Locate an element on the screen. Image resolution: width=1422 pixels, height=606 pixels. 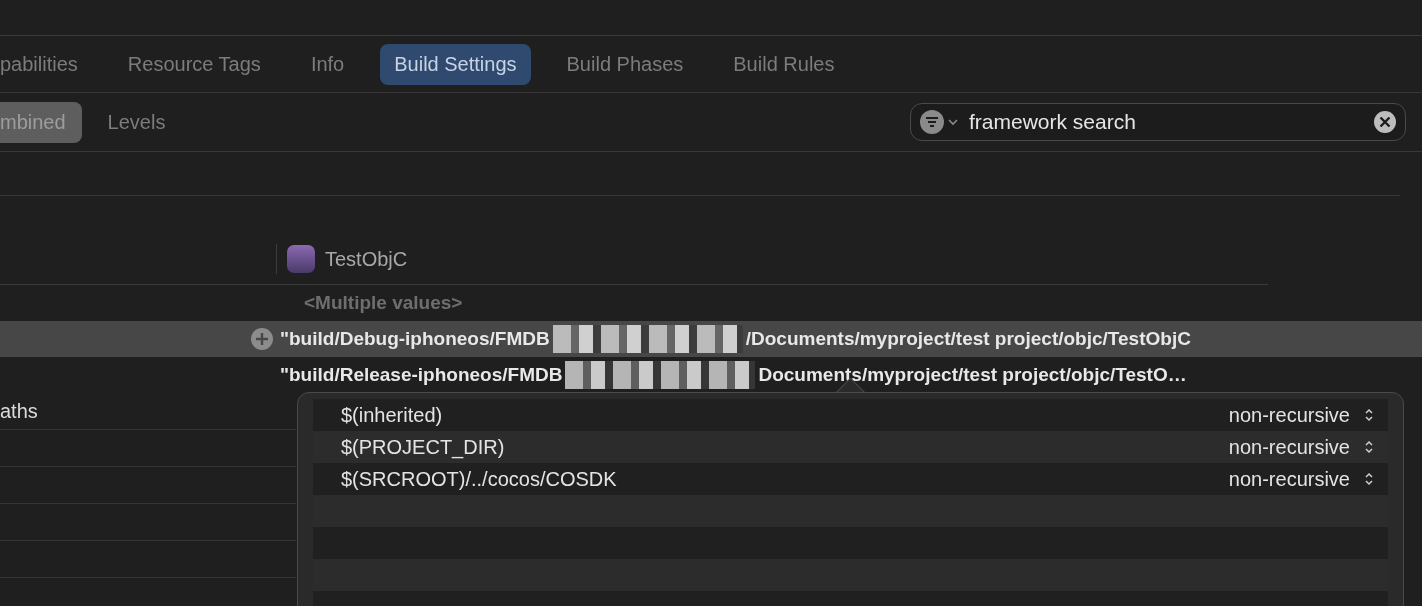
tab: pabilities is located at coordinates (46, 64).